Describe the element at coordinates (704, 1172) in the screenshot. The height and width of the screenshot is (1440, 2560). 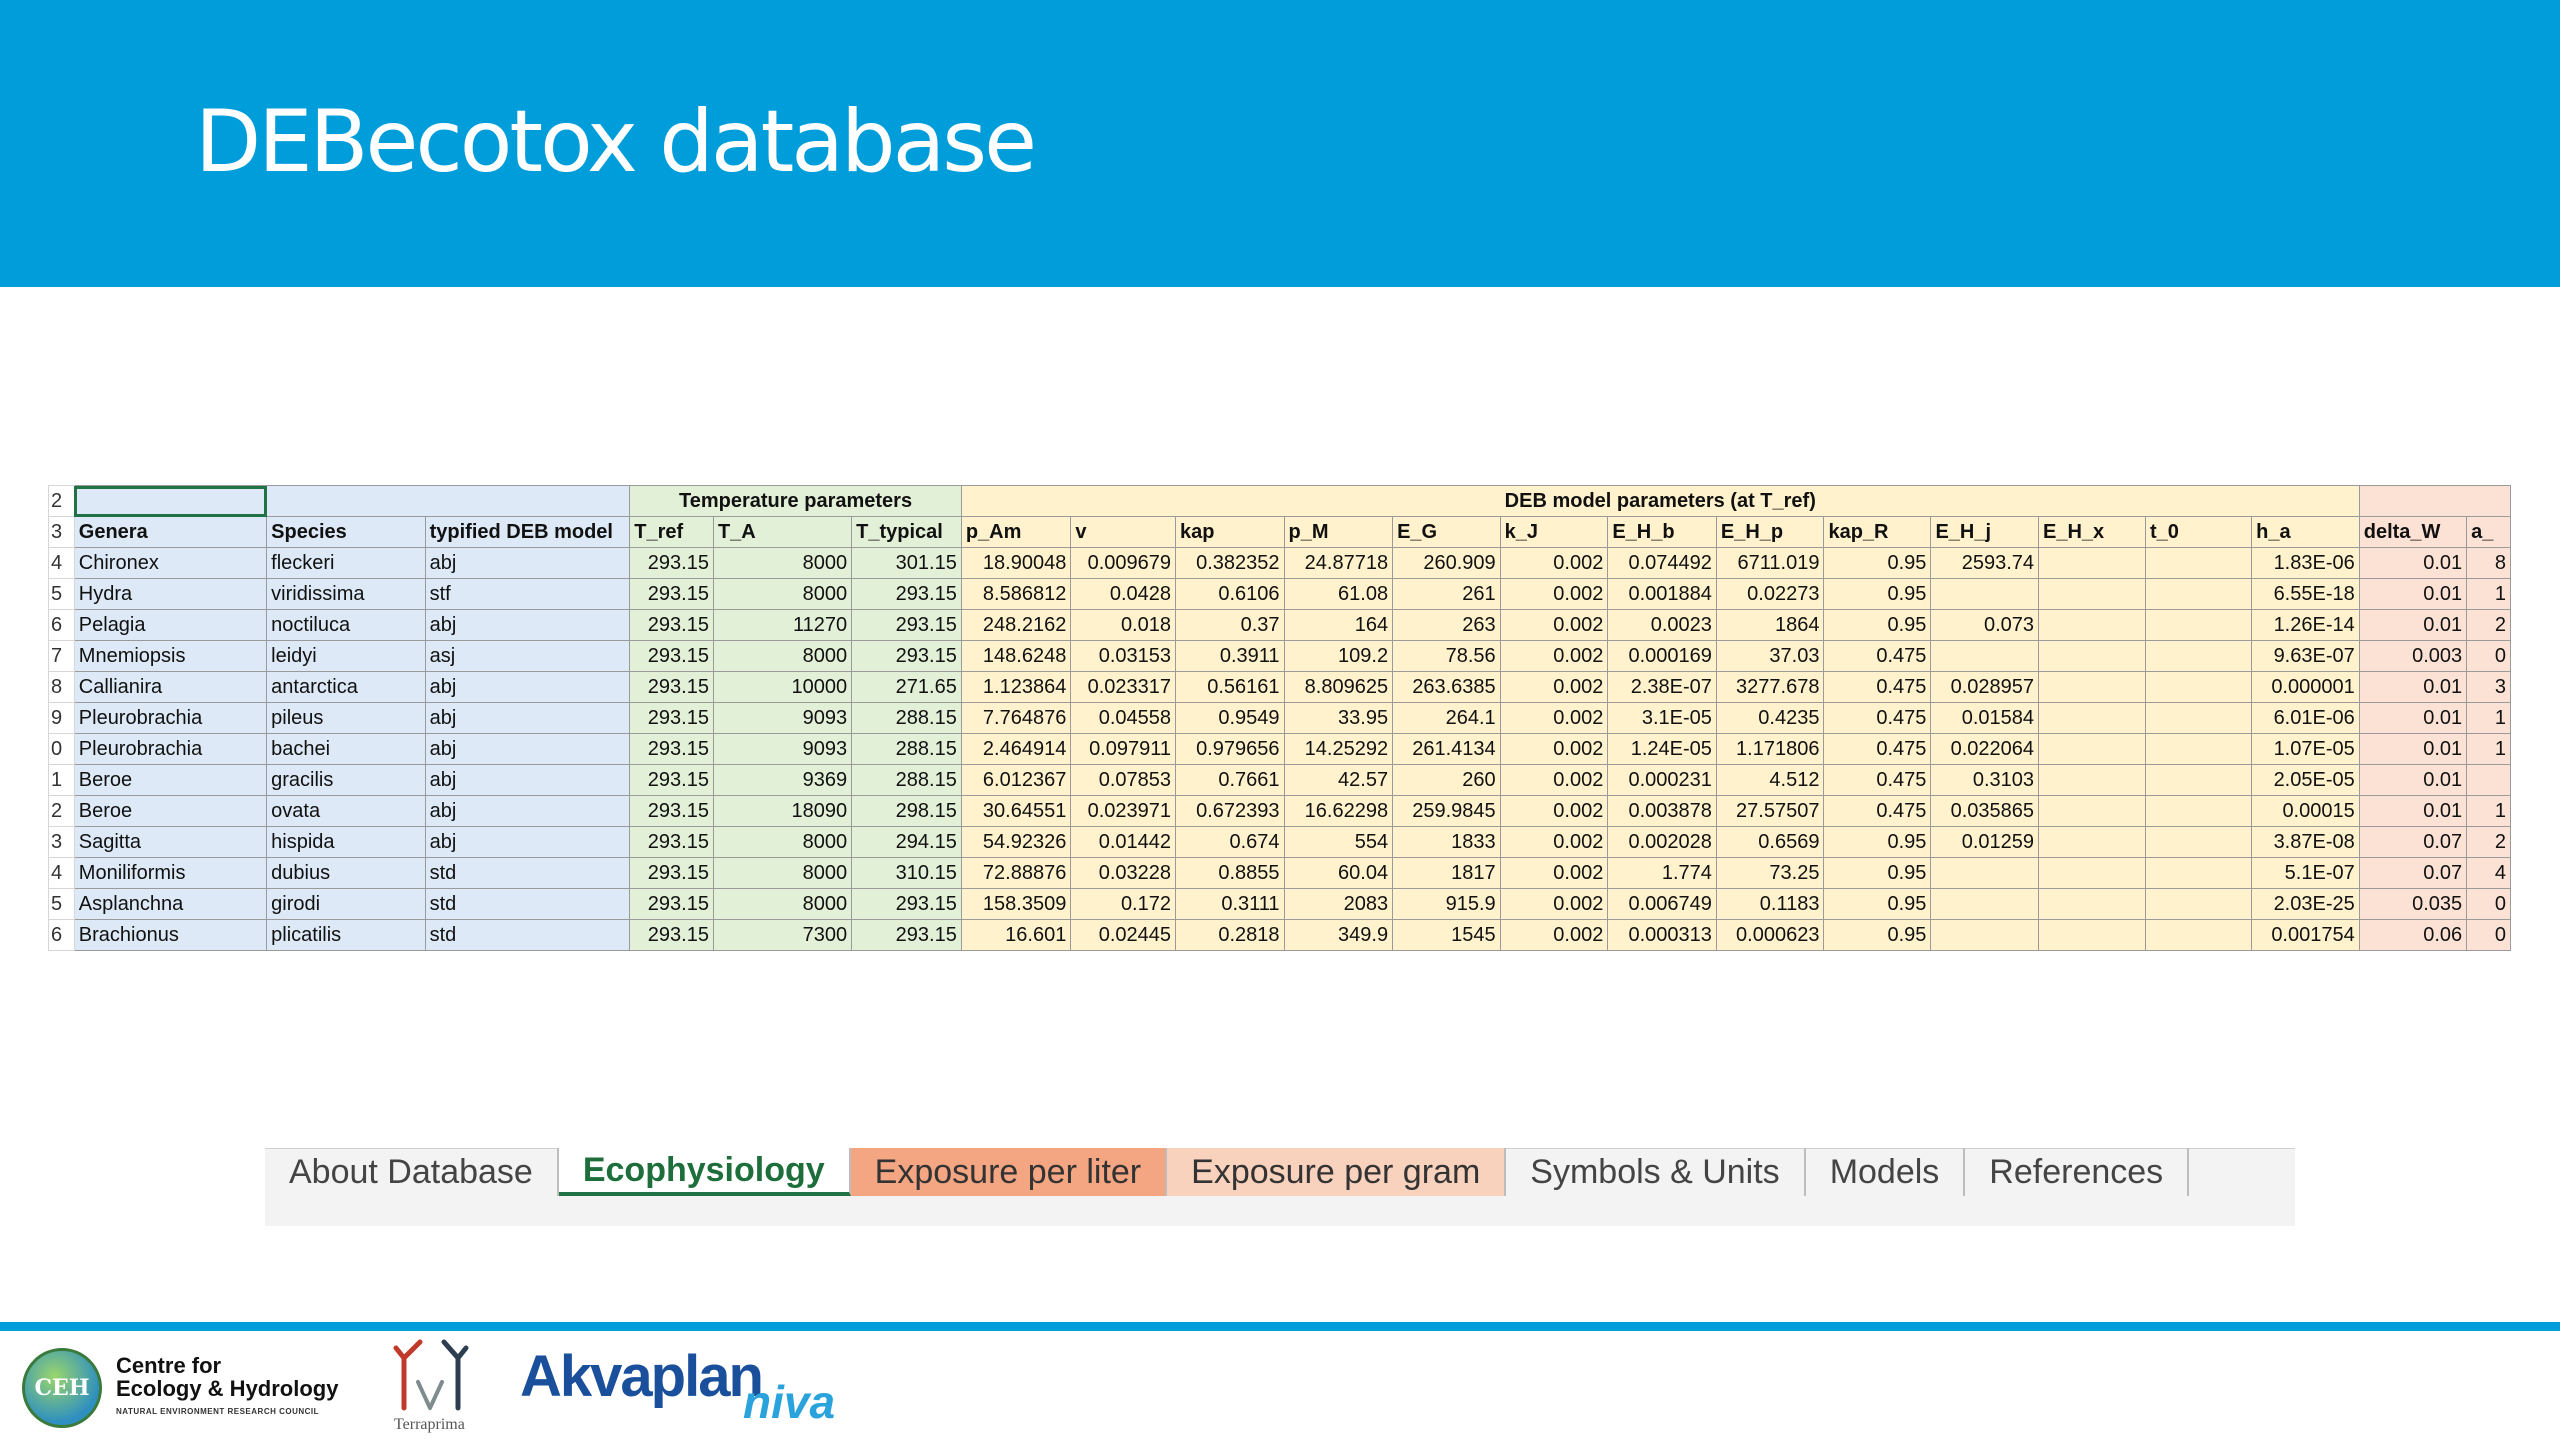
I see `sheet-tab-ecophysiology: Ecophysiology` at that location.